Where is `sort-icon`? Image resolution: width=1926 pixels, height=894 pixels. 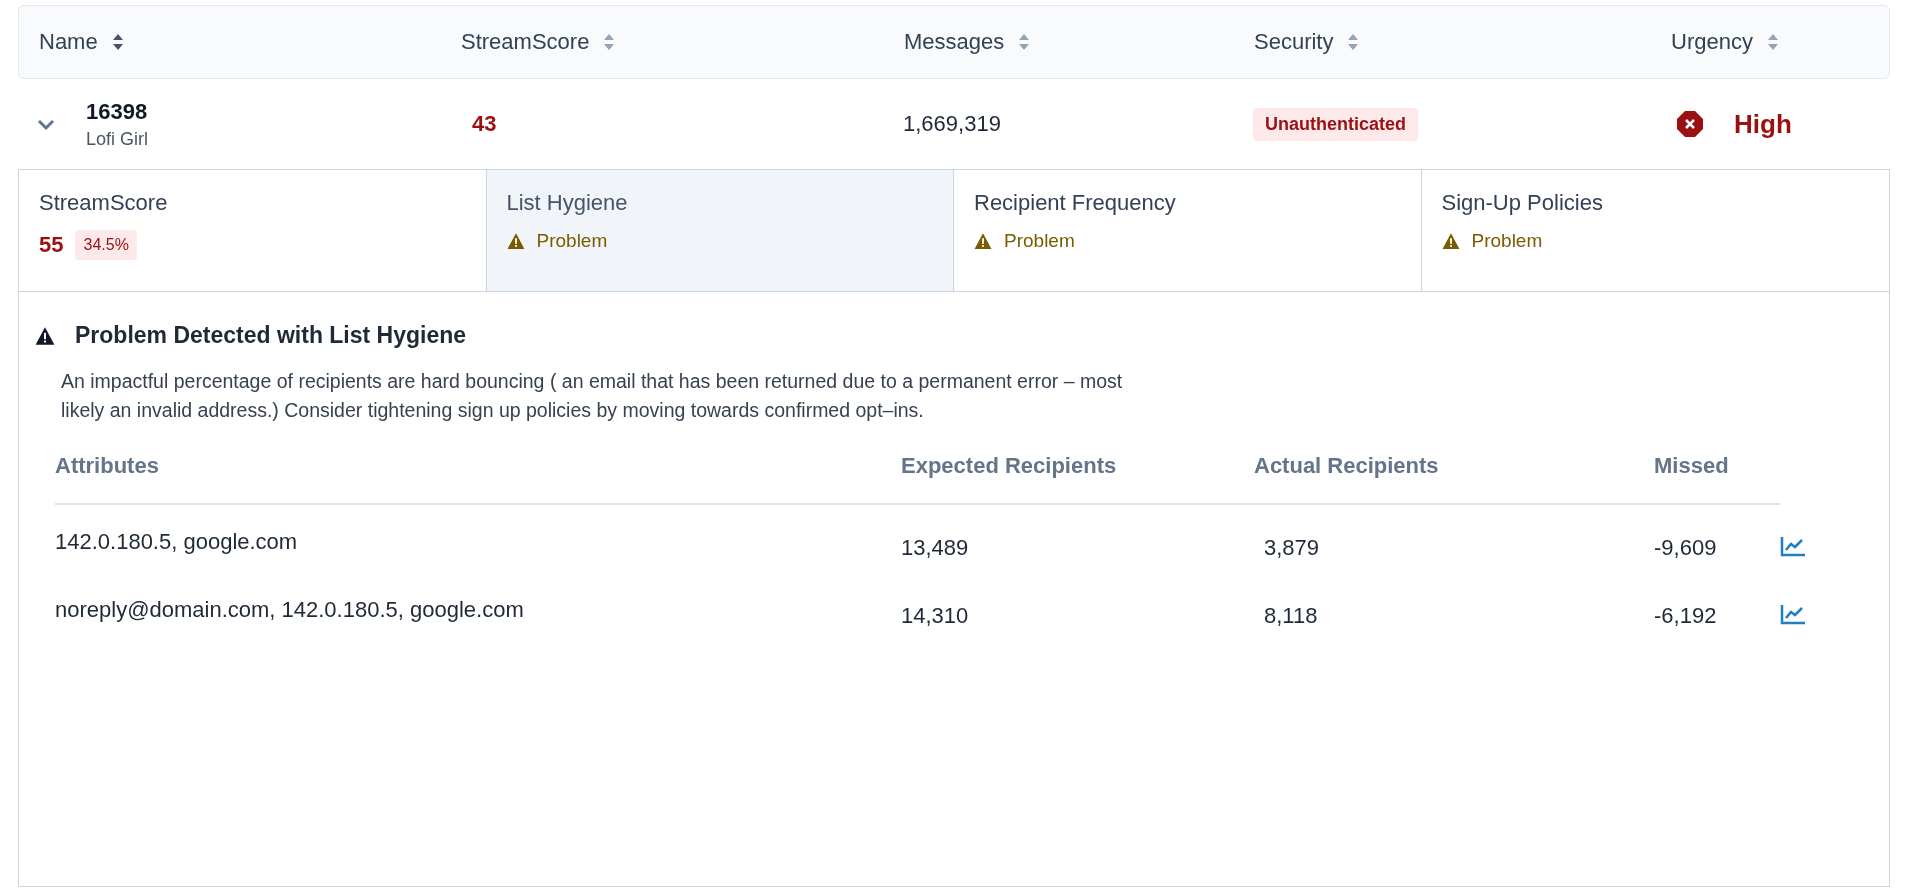
sort-icon is located at coordinates (117, 42).